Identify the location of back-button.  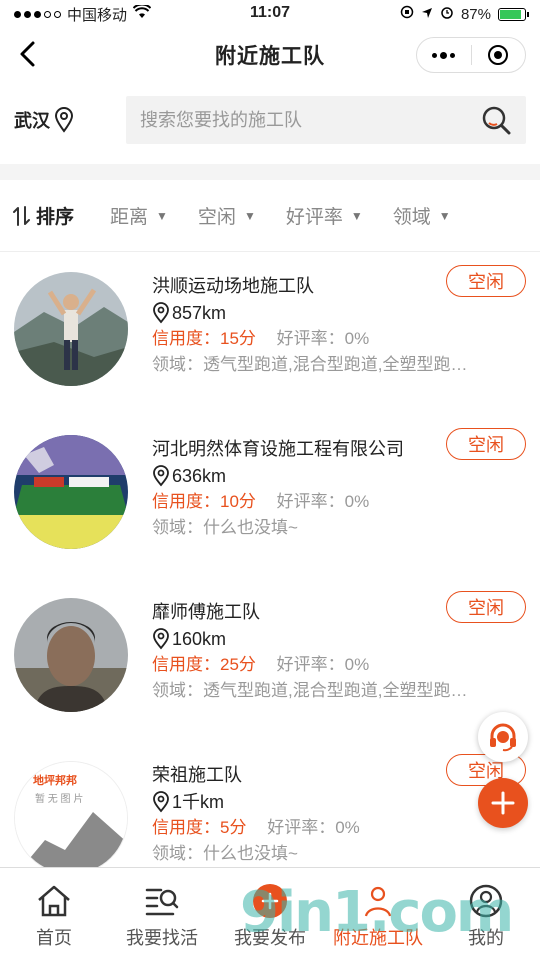
(28, 54).